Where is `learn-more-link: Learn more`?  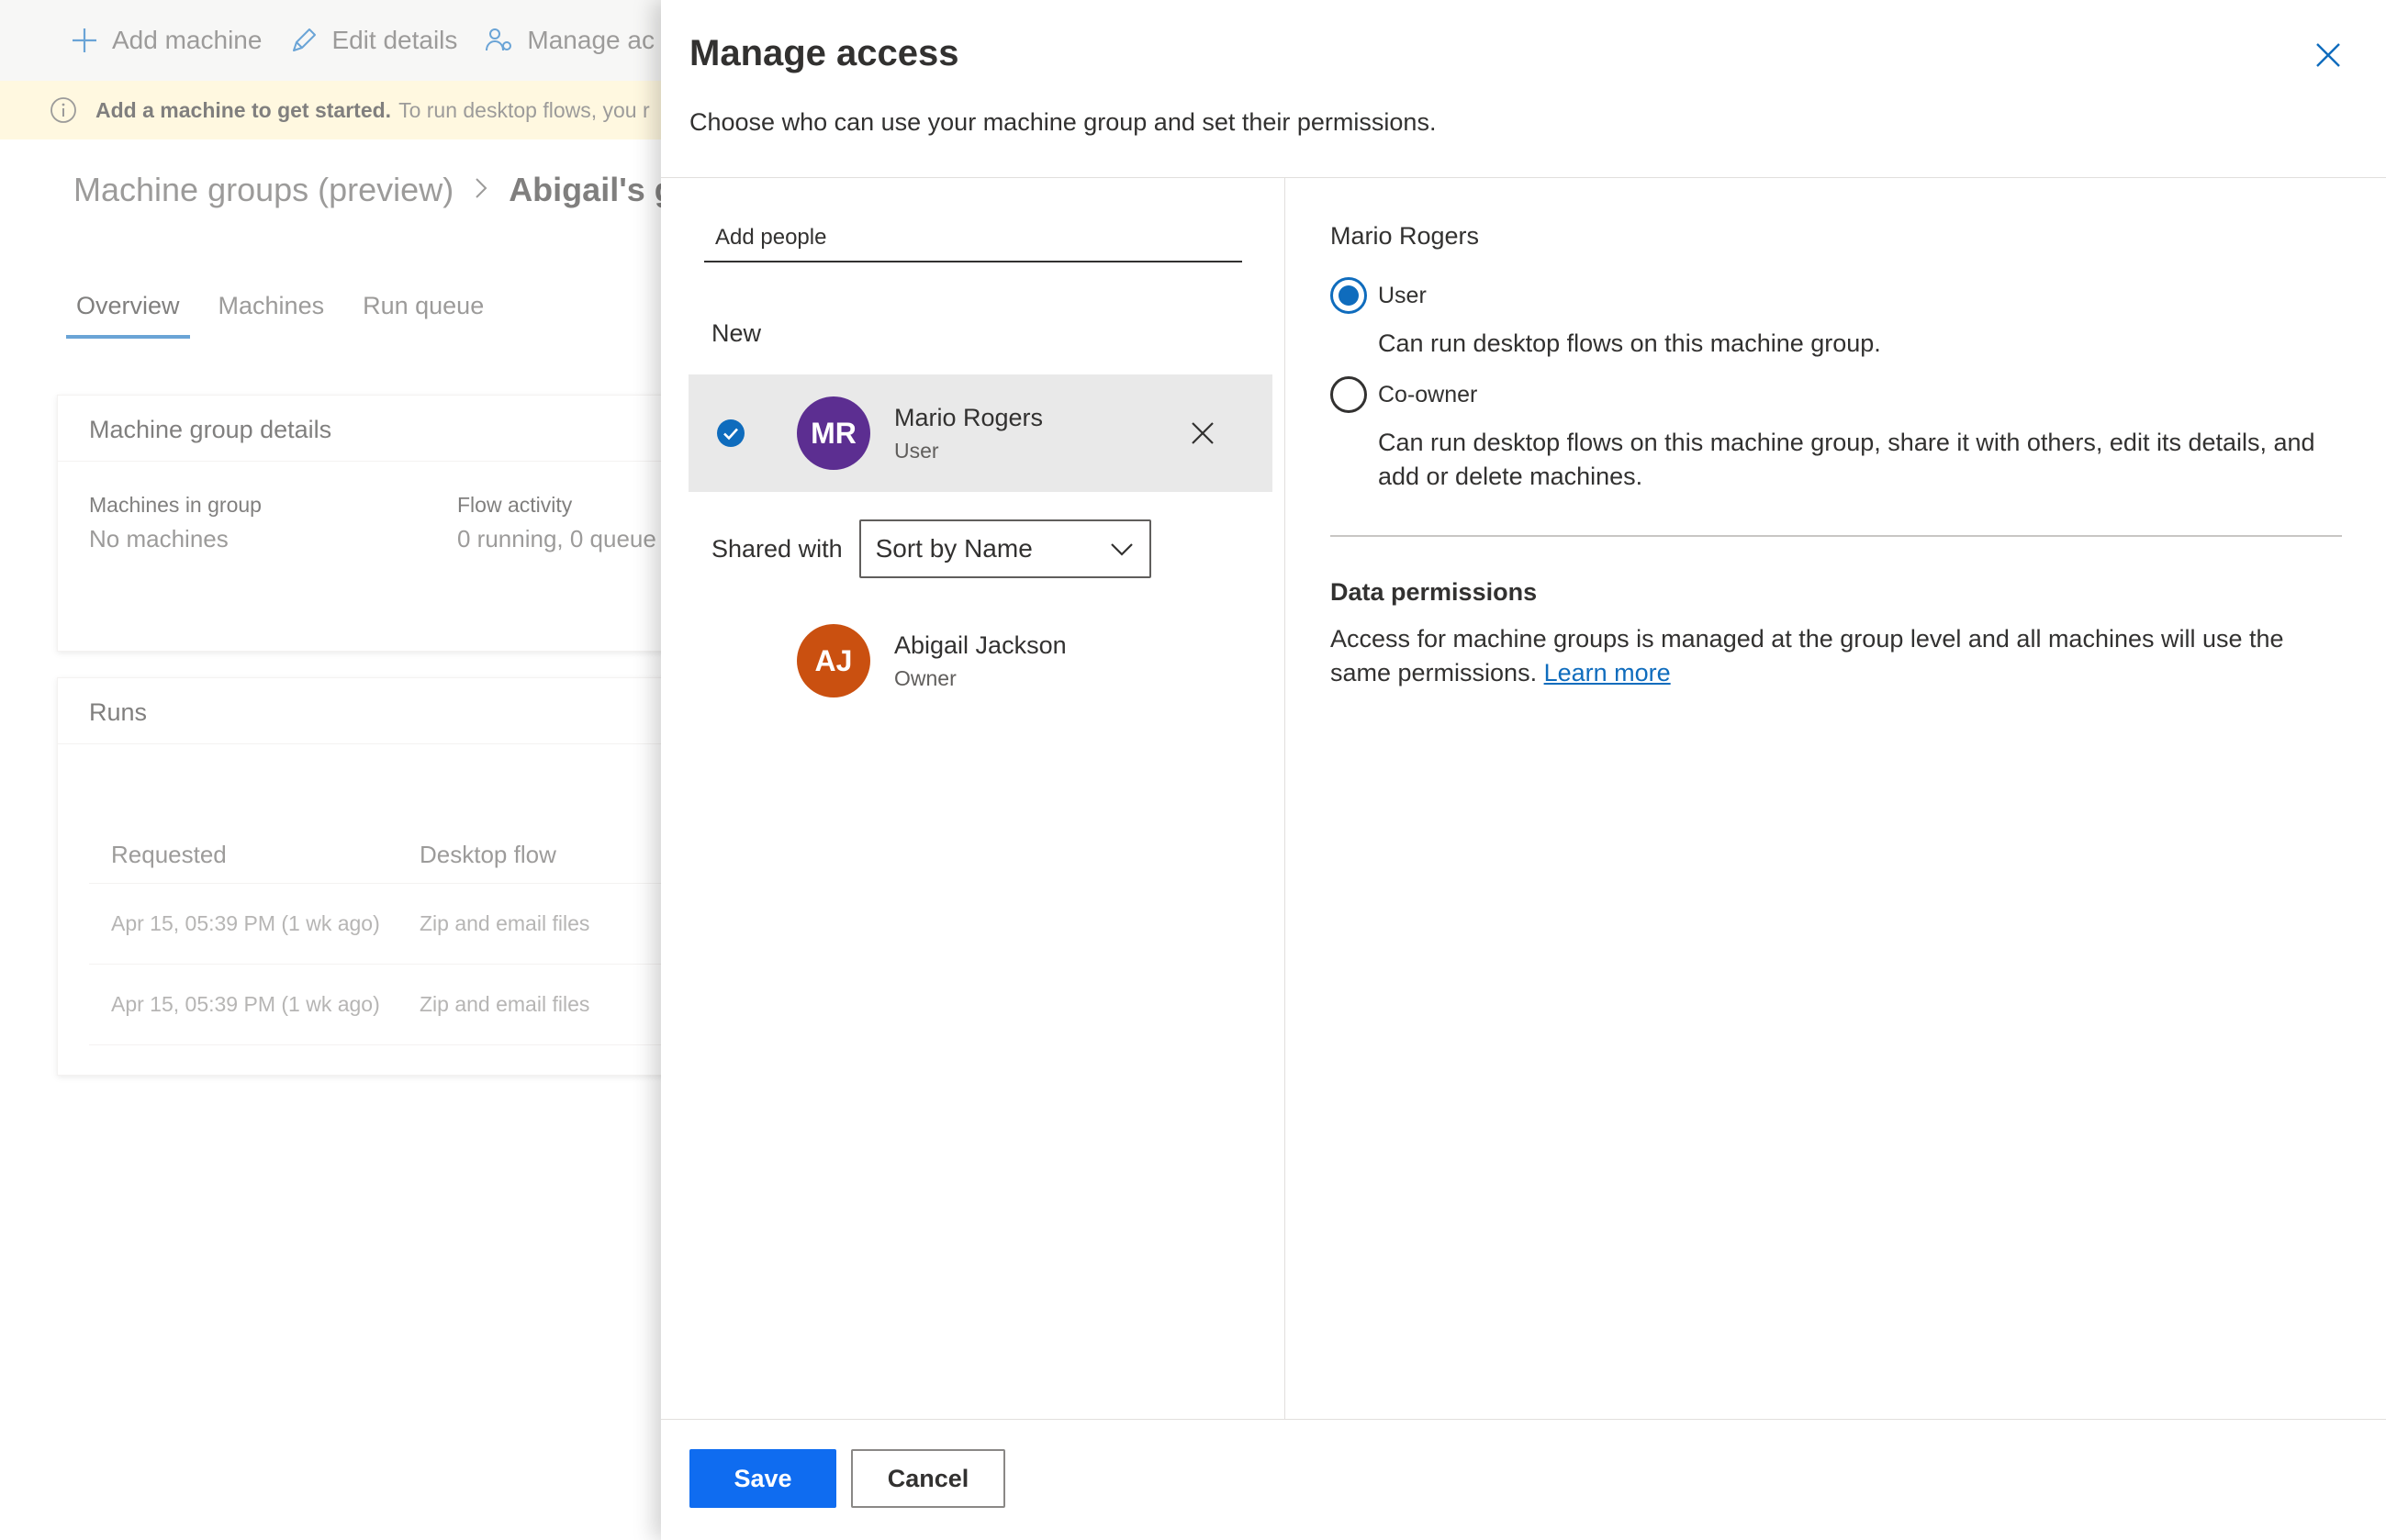
learn-more-link: Learn more is located at coordinates (1607, 672).